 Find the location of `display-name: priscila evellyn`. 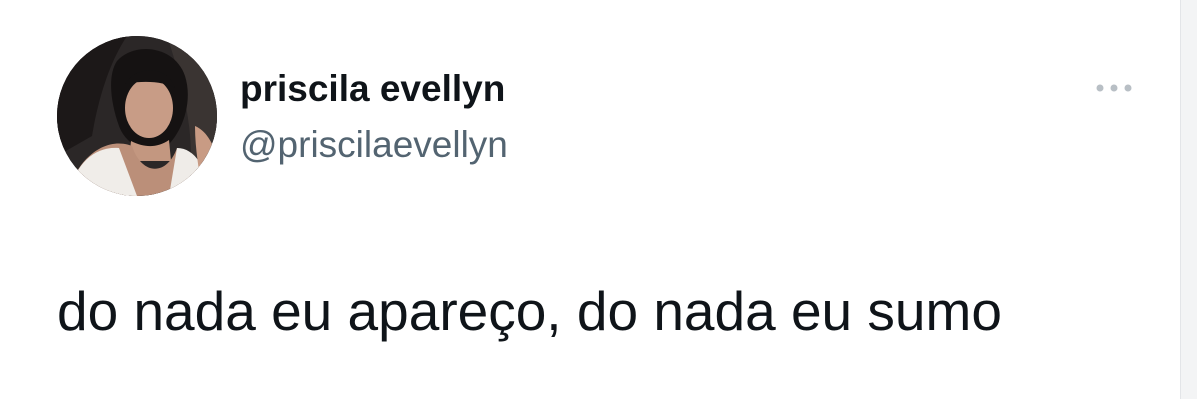

display-name: priscila evellyn is located at coordinates (372, 89).